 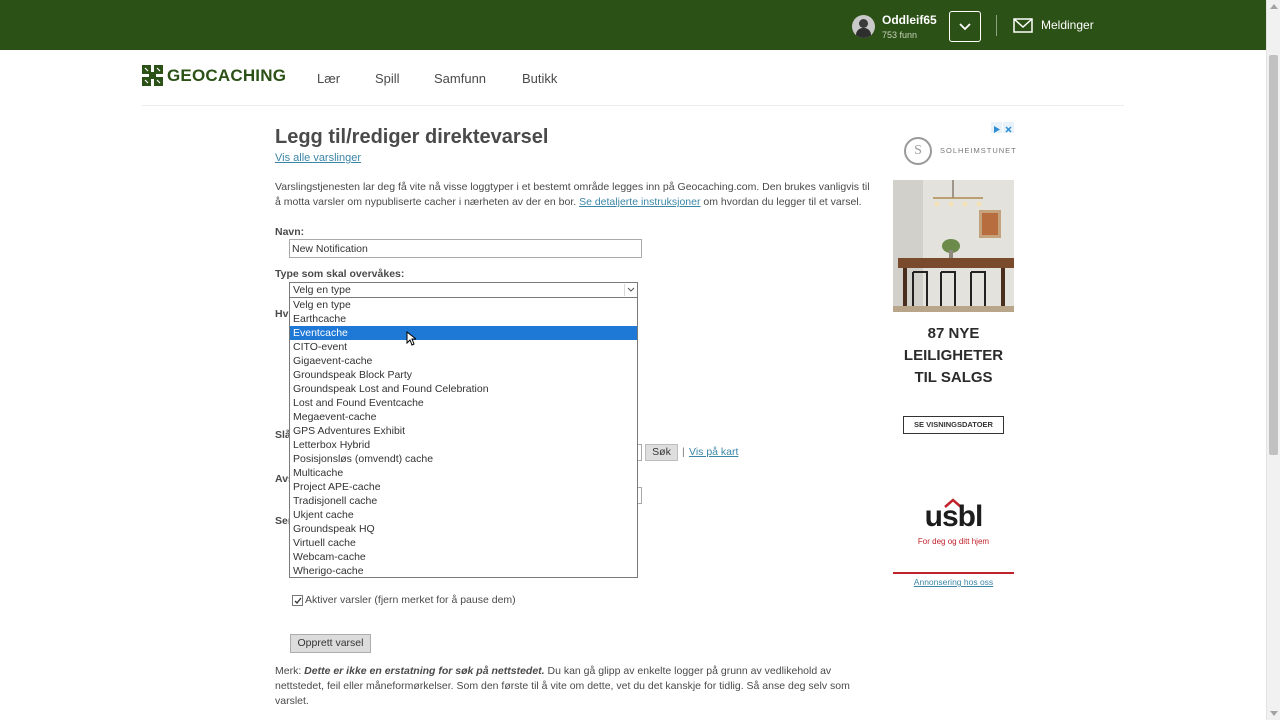 I want to click on ad-divider, so click(x=953, y=573).